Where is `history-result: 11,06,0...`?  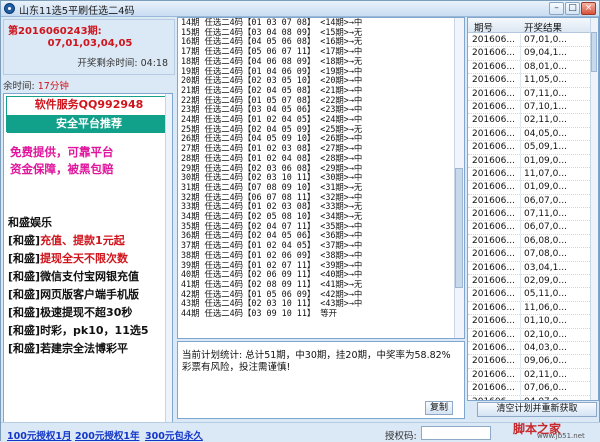 history-result: 11,06,0... is located at coordinates (545, 307).